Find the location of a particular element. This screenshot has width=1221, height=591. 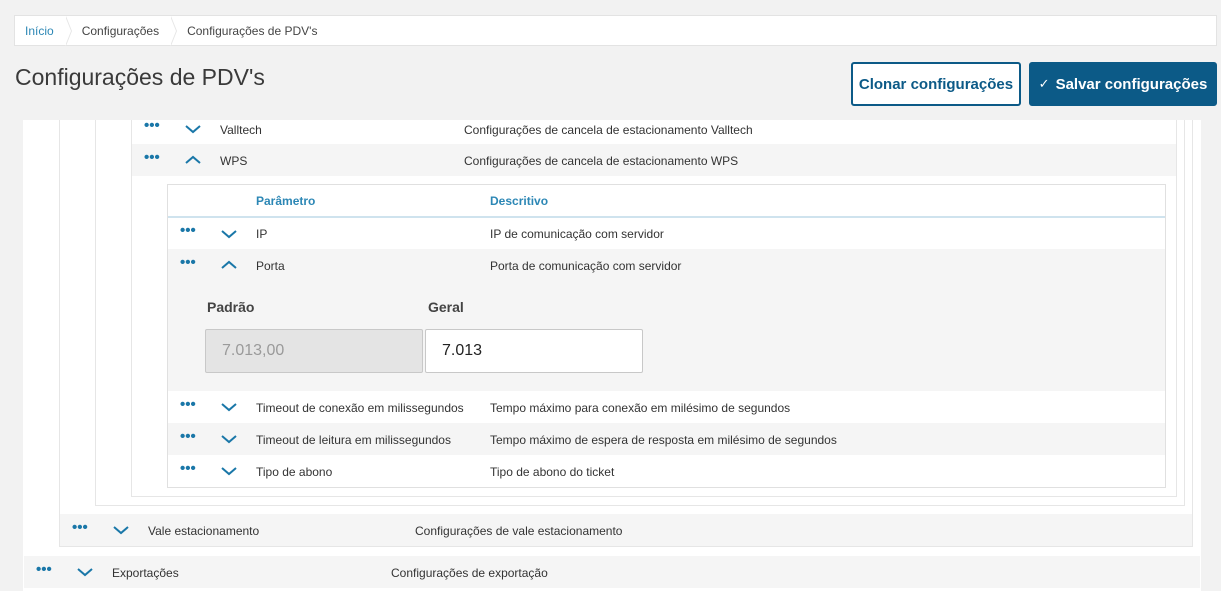

breadcrumb-current: Configurações de PDV's is located at coordinates (252, 30).